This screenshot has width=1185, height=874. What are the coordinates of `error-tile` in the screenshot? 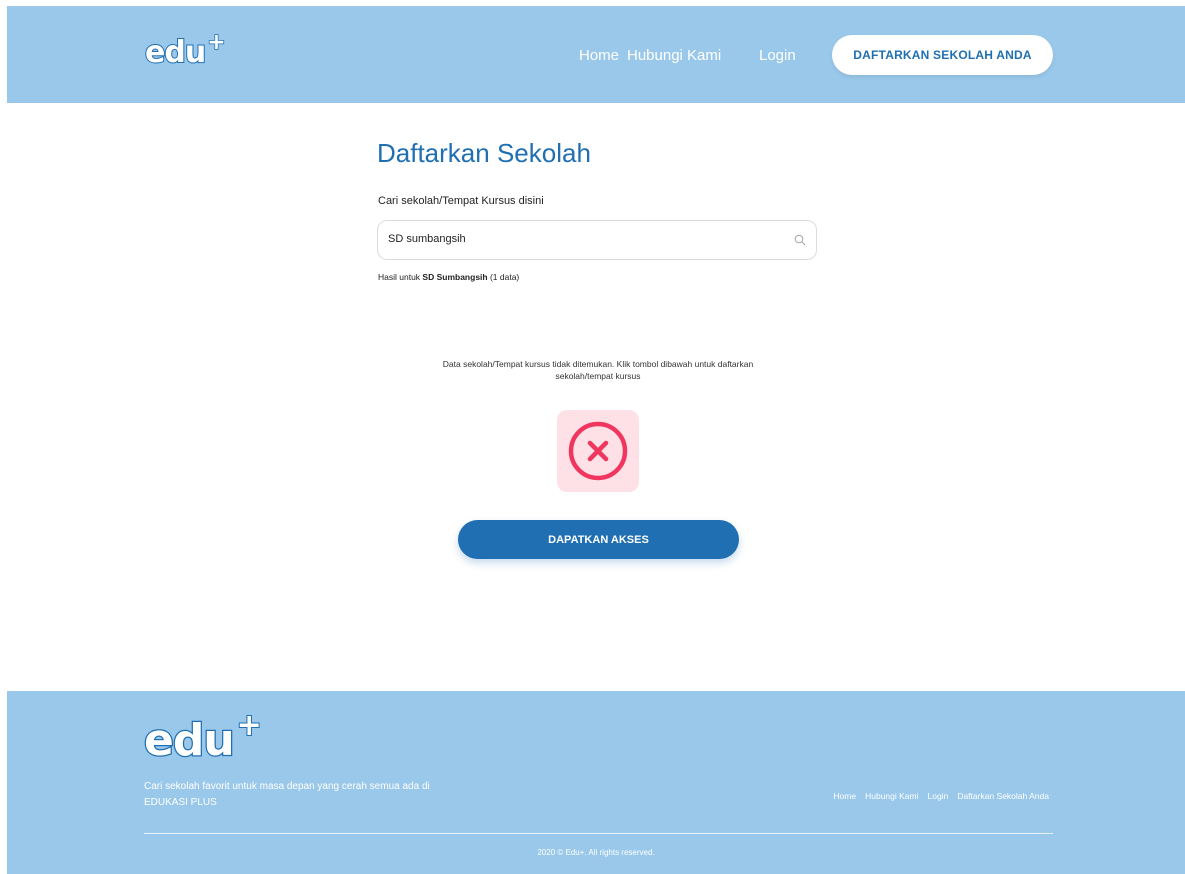 It's located at (598, 451).